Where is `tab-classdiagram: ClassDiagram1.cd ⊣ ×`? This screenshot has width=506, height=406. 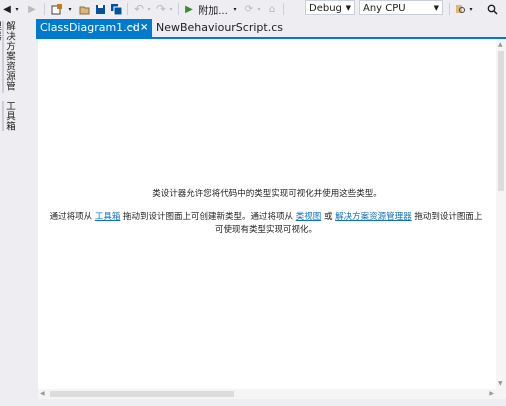
tab-classdiagram: ClassDiagram1.cd ⊣ × is located at coordinates (94, 28).